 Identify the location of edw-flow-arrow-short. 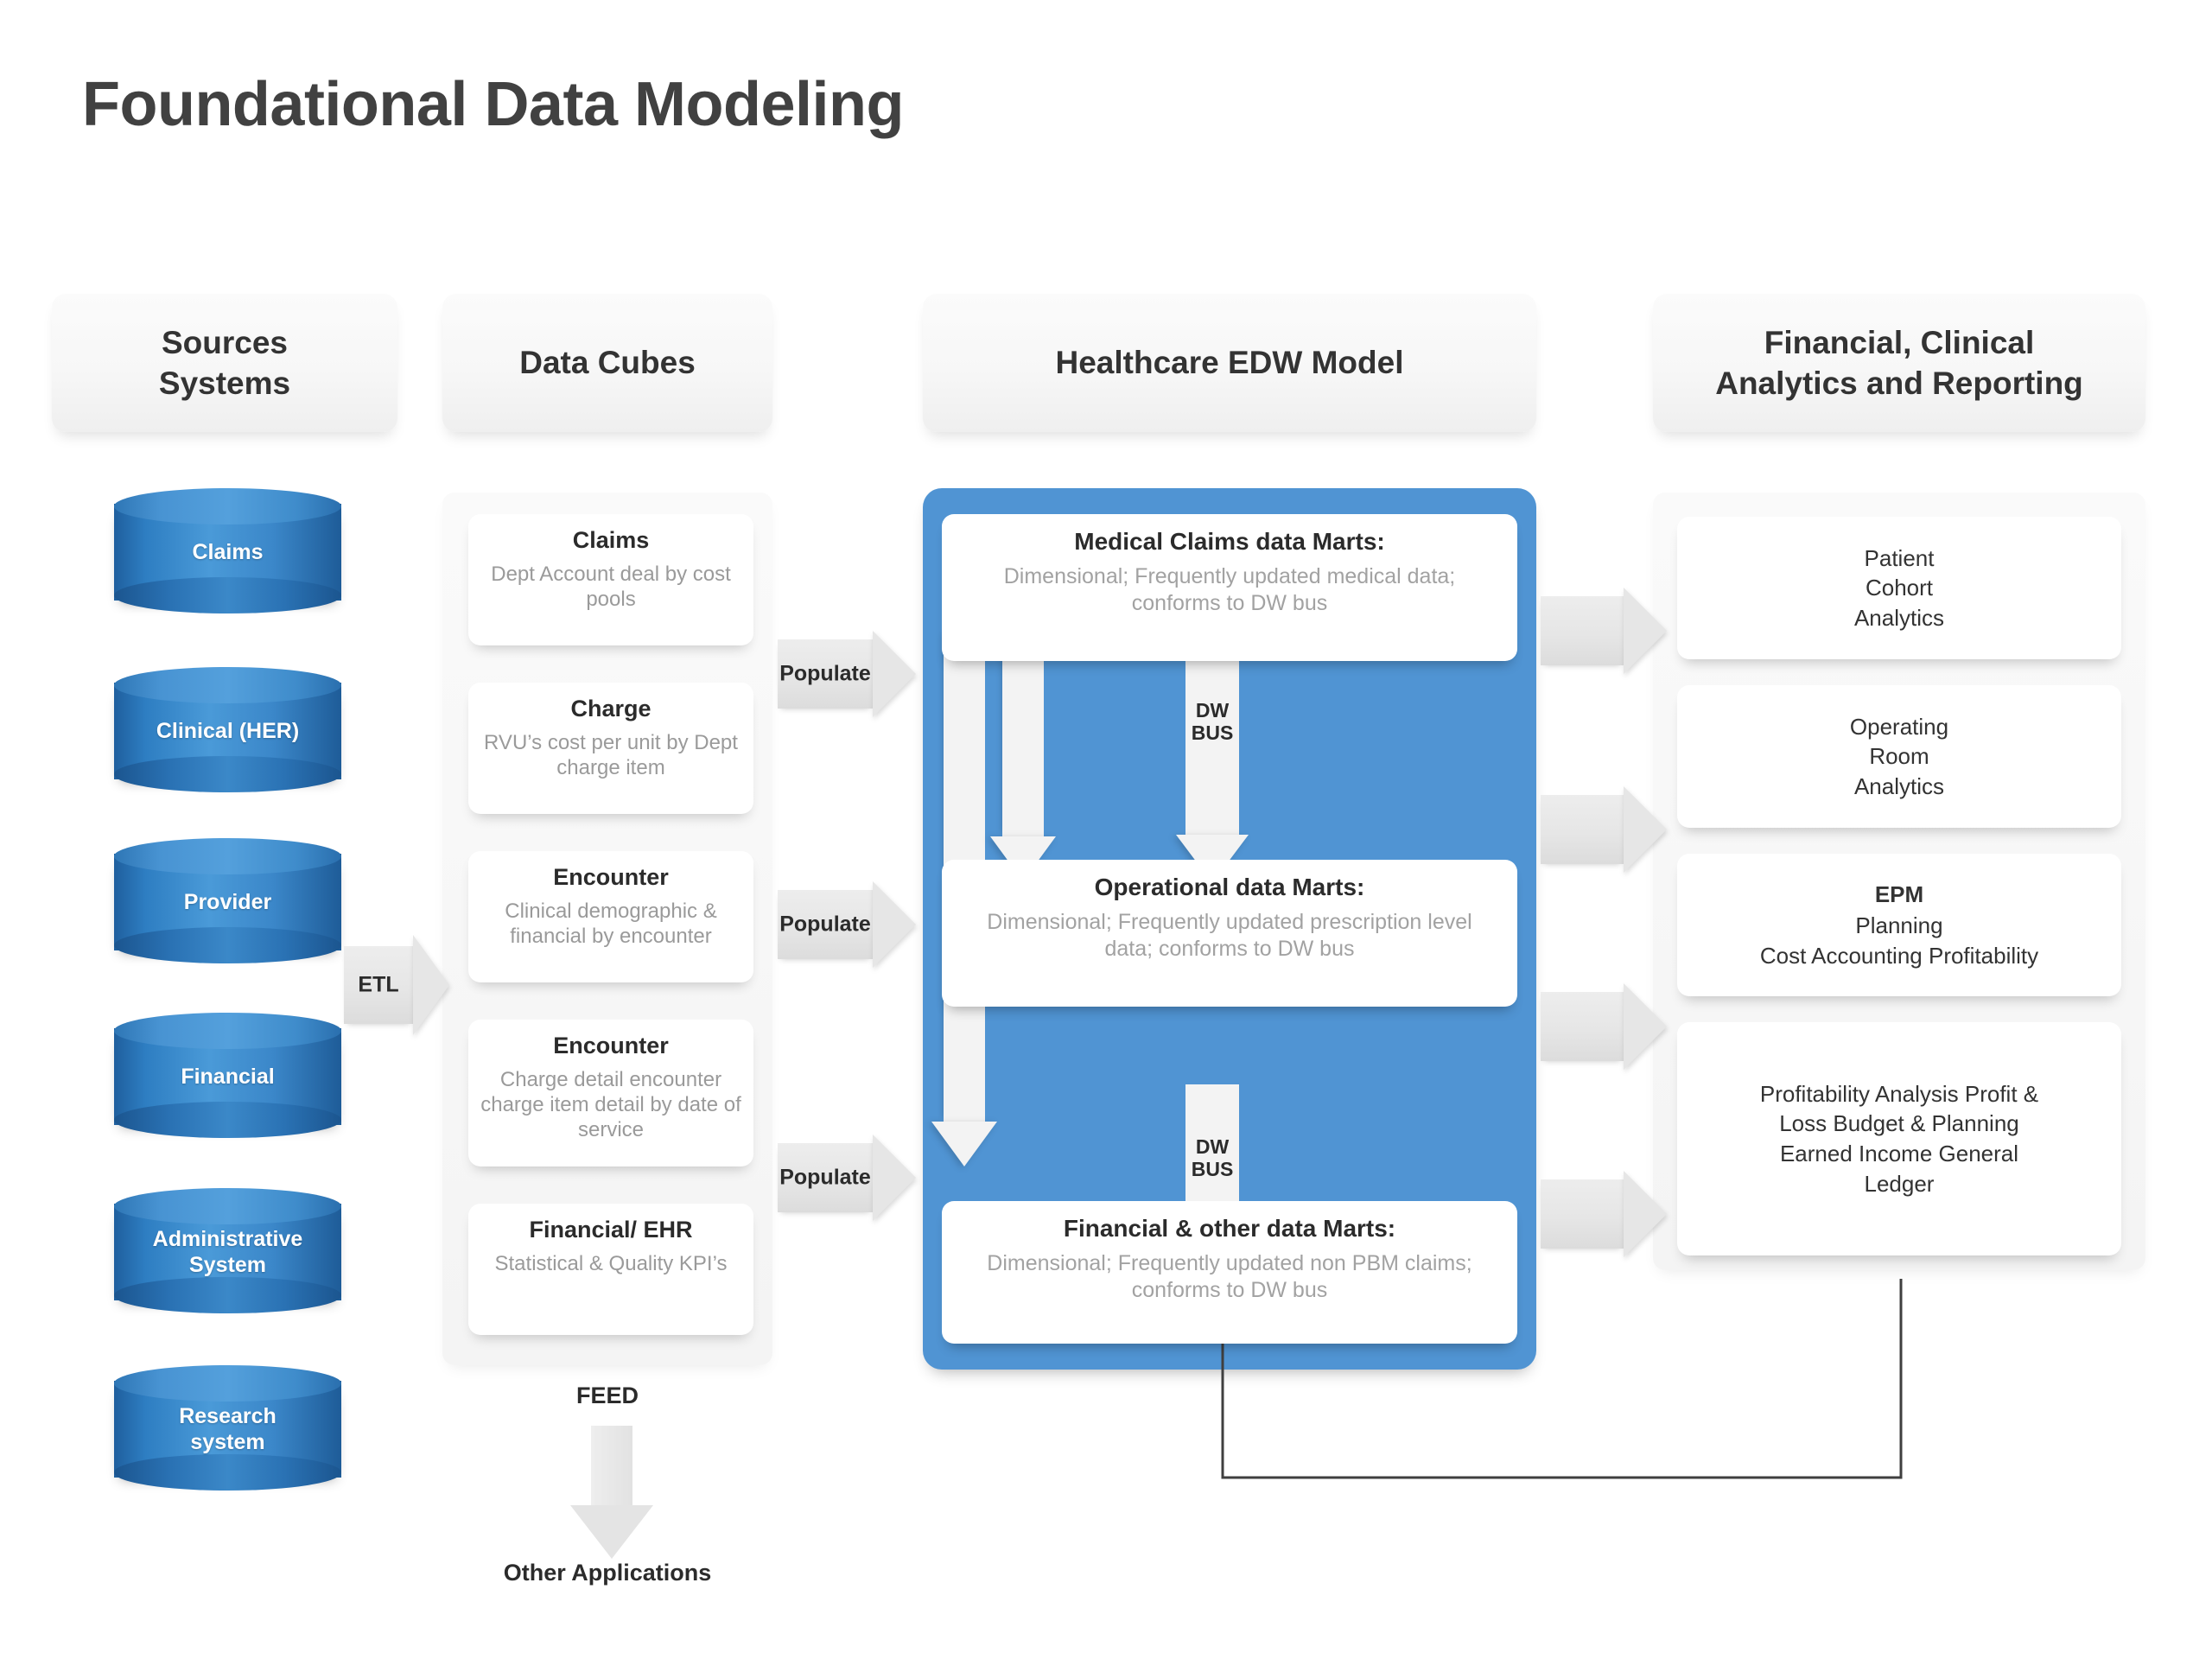
(1023, 756).